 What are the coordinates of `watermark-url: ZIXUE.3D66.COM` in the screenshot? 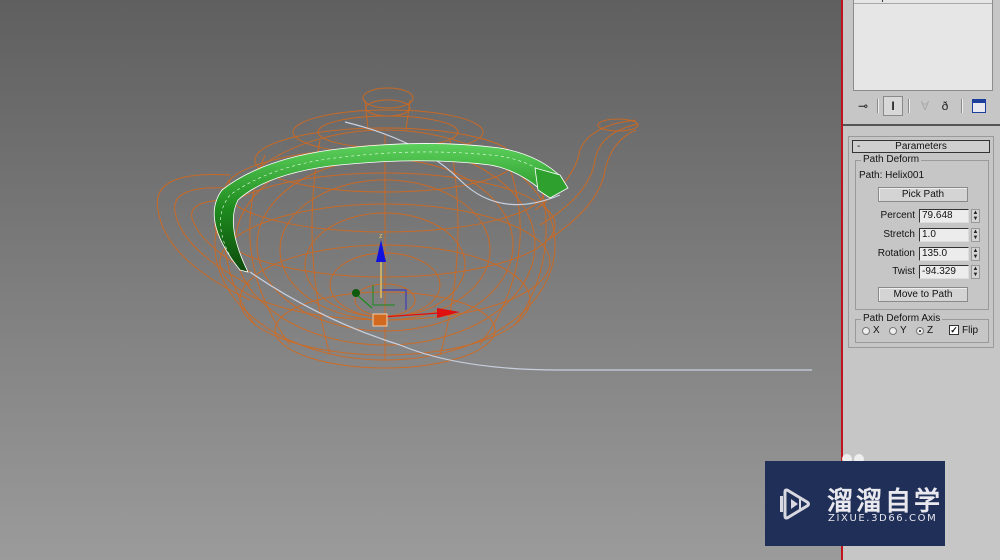 It's located at (883, 518).